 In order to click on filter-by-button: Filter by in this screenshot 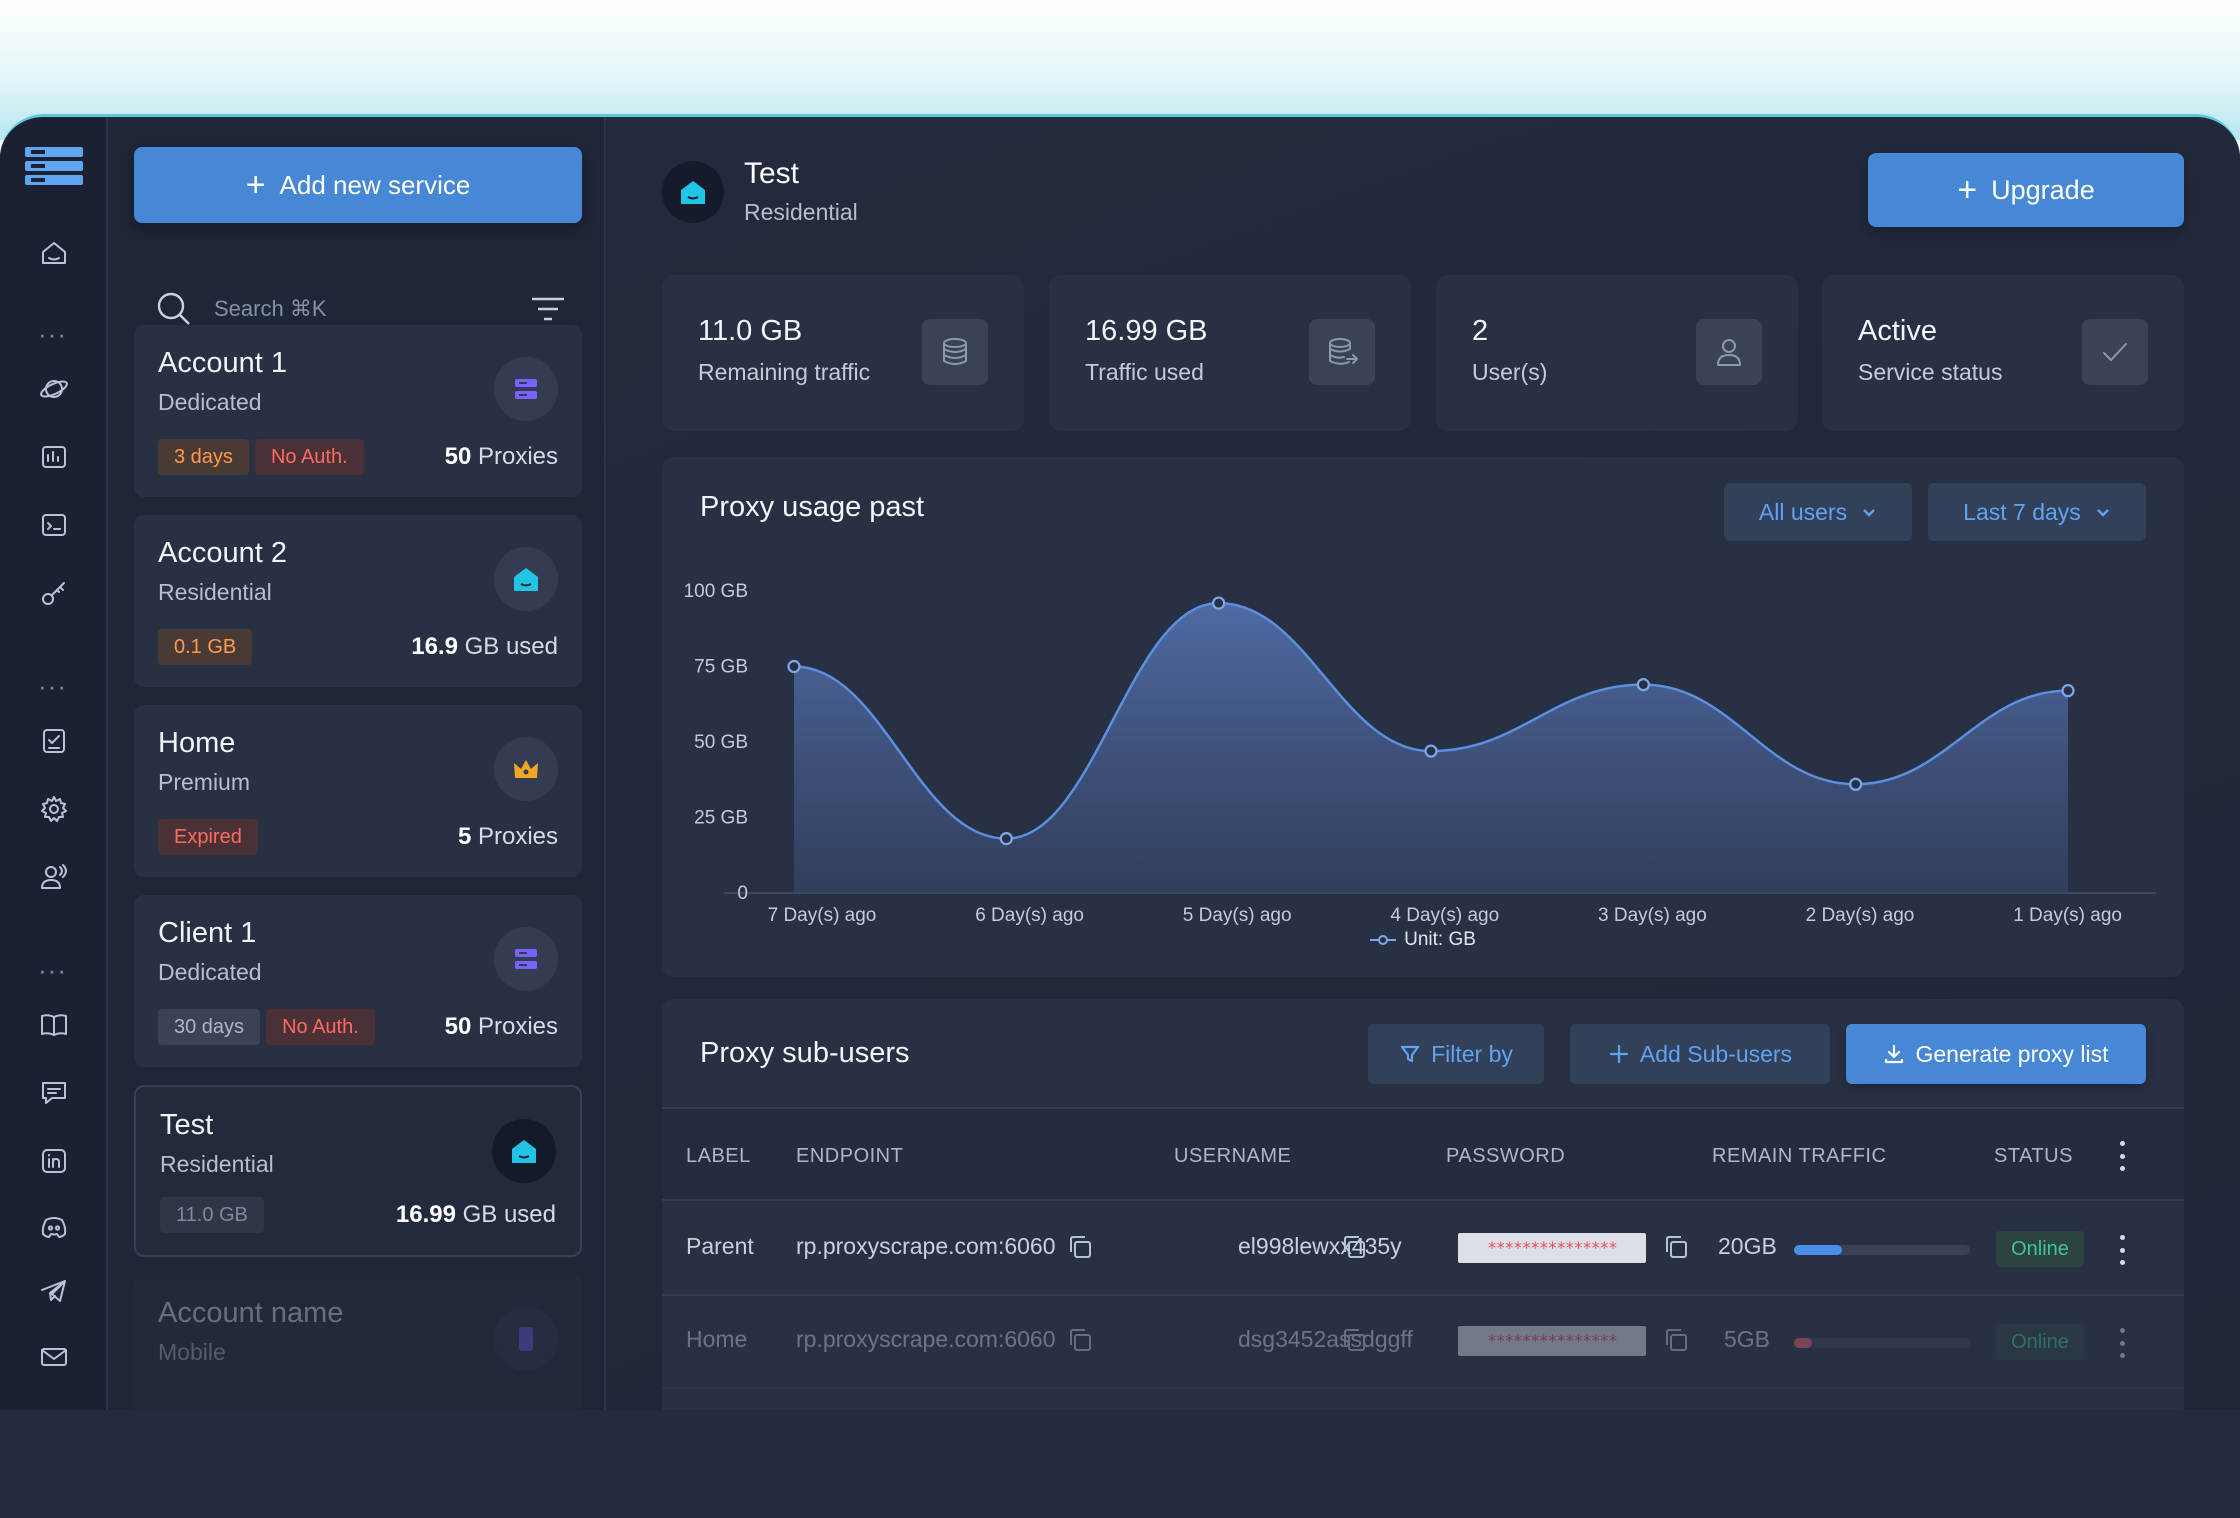, I will do `click(1456, 1054)`.